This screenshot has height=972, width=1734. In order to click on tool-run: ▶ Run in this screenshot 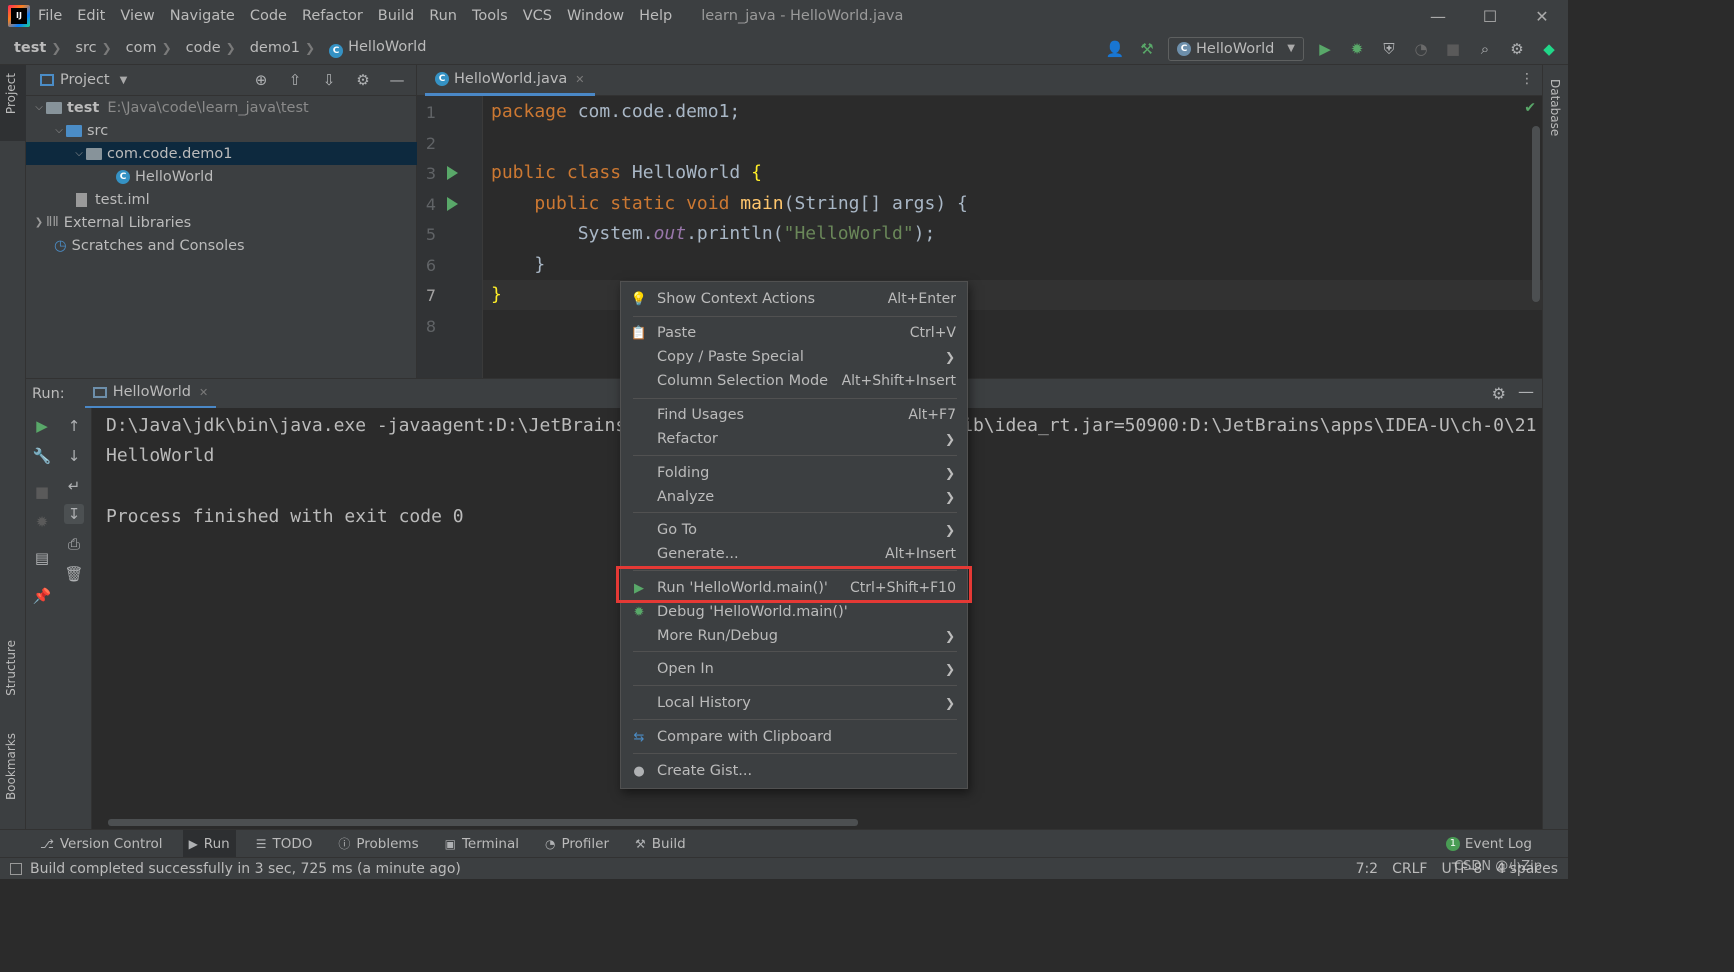, I will do `click(209, 843)`.